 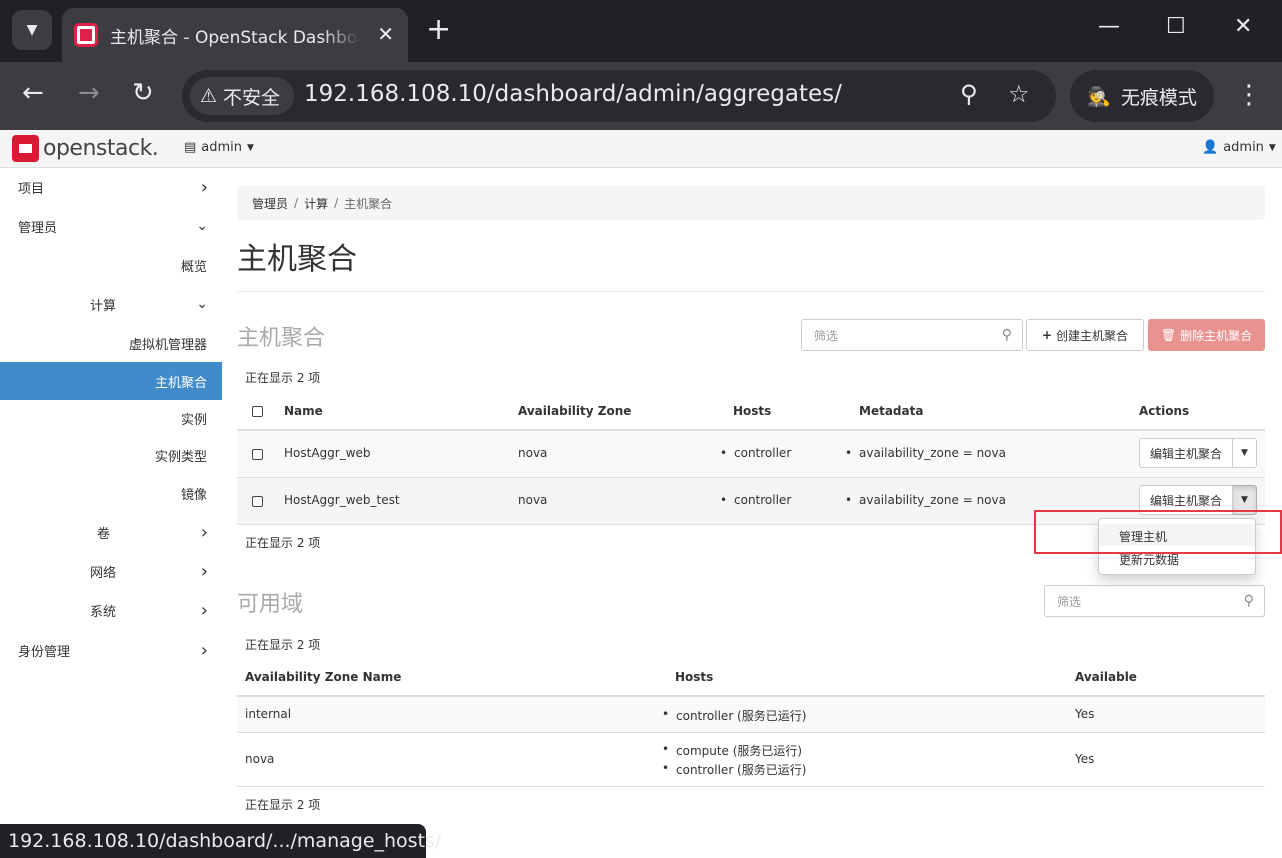 I want to click on tab-title: 主机聚合 - OpenStack Dashboard, so click(x=235, y=37).